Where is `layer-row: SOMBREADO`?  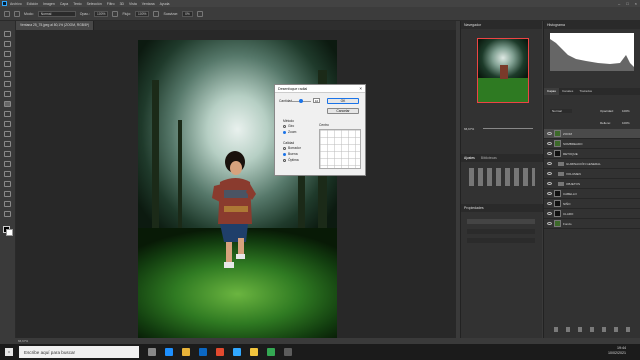
layer-row: SOMBREADO is located at coordinates (592, 144).